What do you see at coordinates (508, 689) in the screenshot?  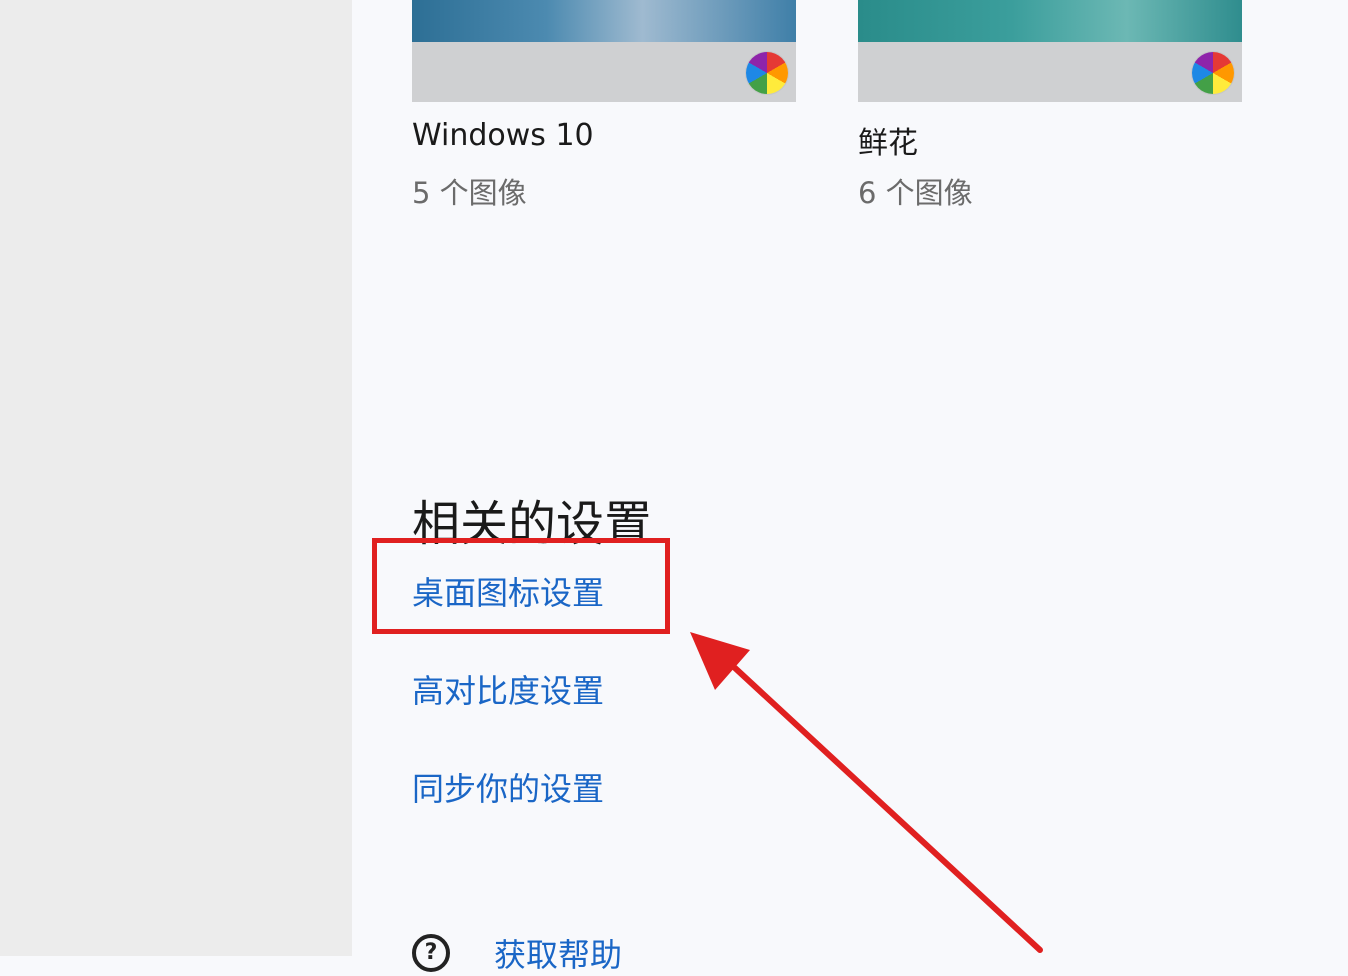 I see `high-contrast-settings-link: 高对比度设置` at bounding box center [508, 689].